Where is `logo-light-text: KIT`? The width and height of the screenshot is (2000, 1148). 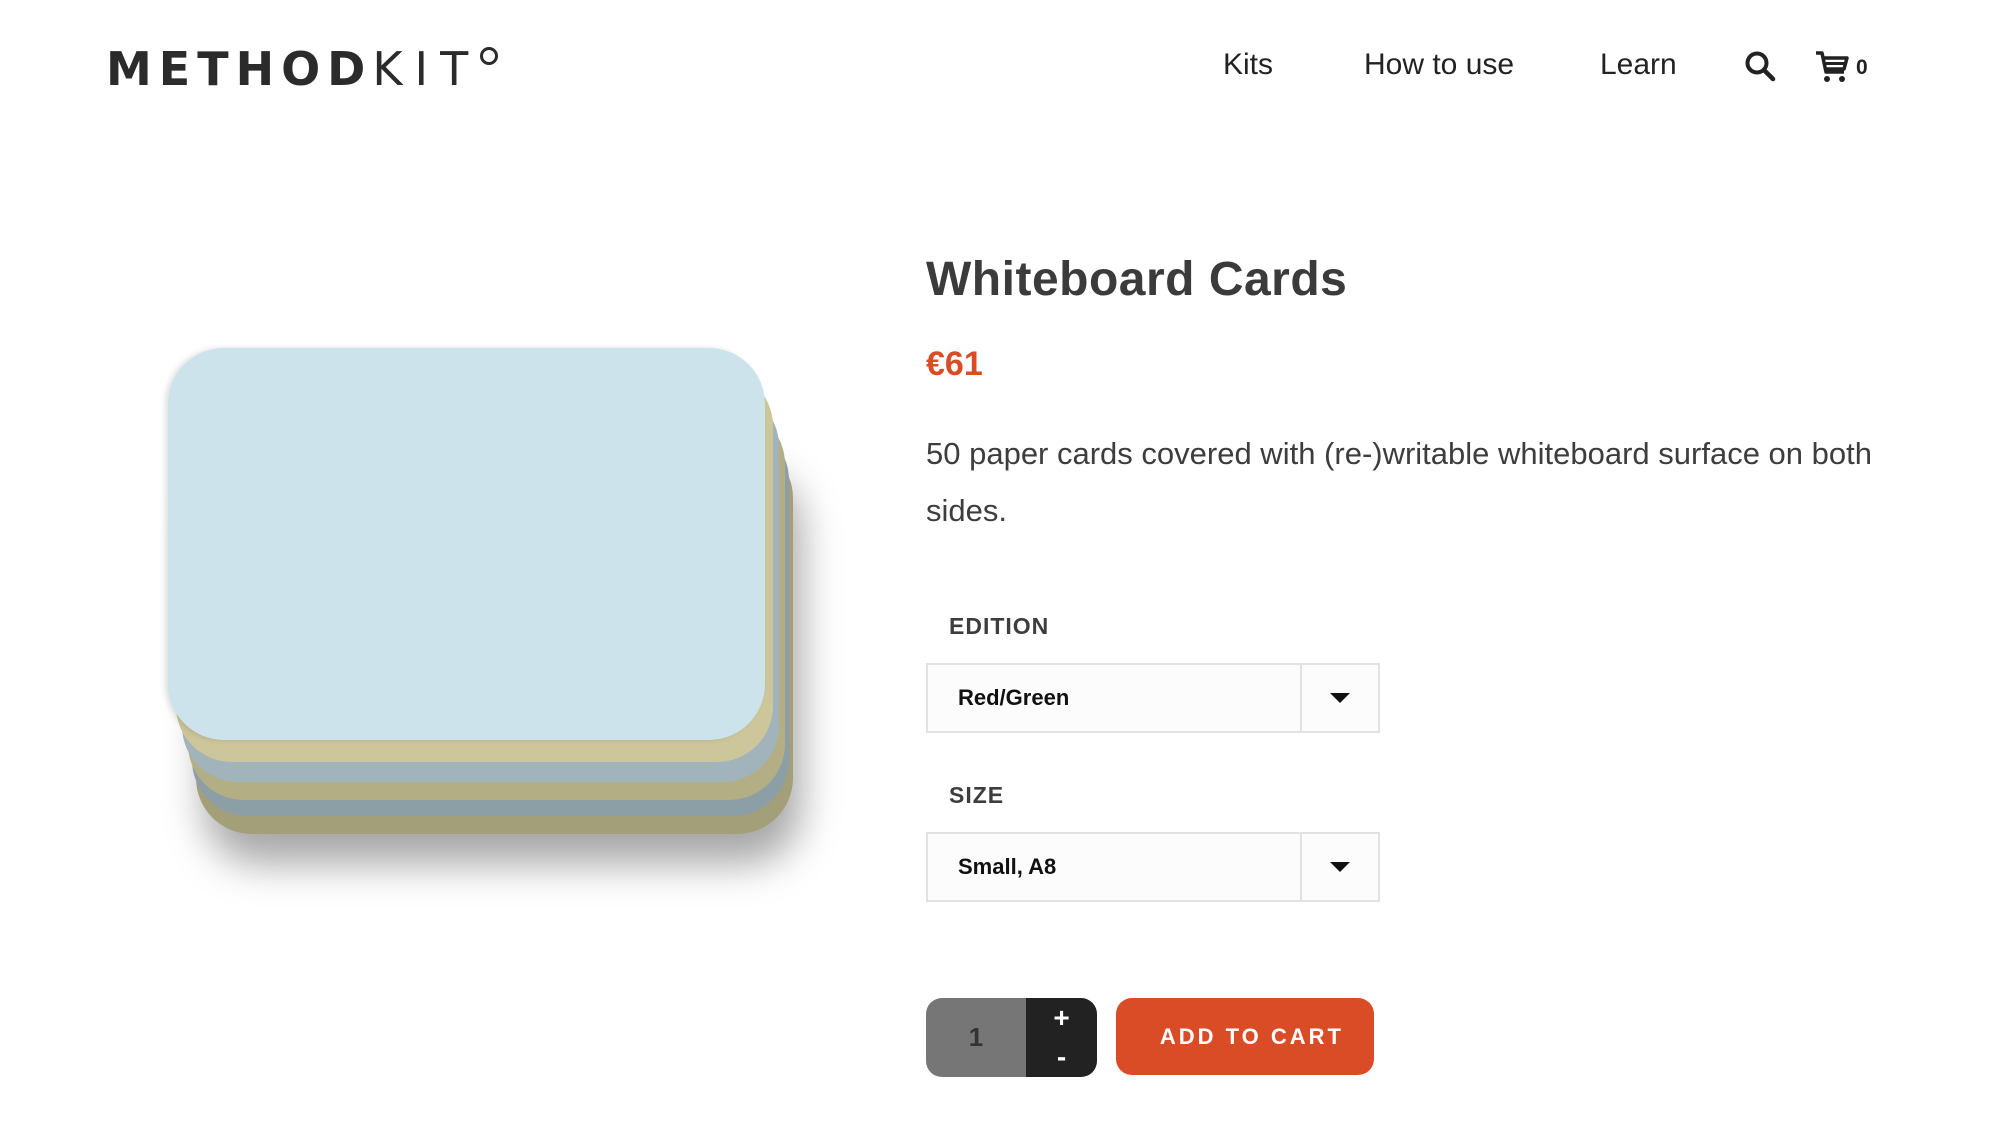 logo-light-text: KIT is located at coordinates (426, 69).